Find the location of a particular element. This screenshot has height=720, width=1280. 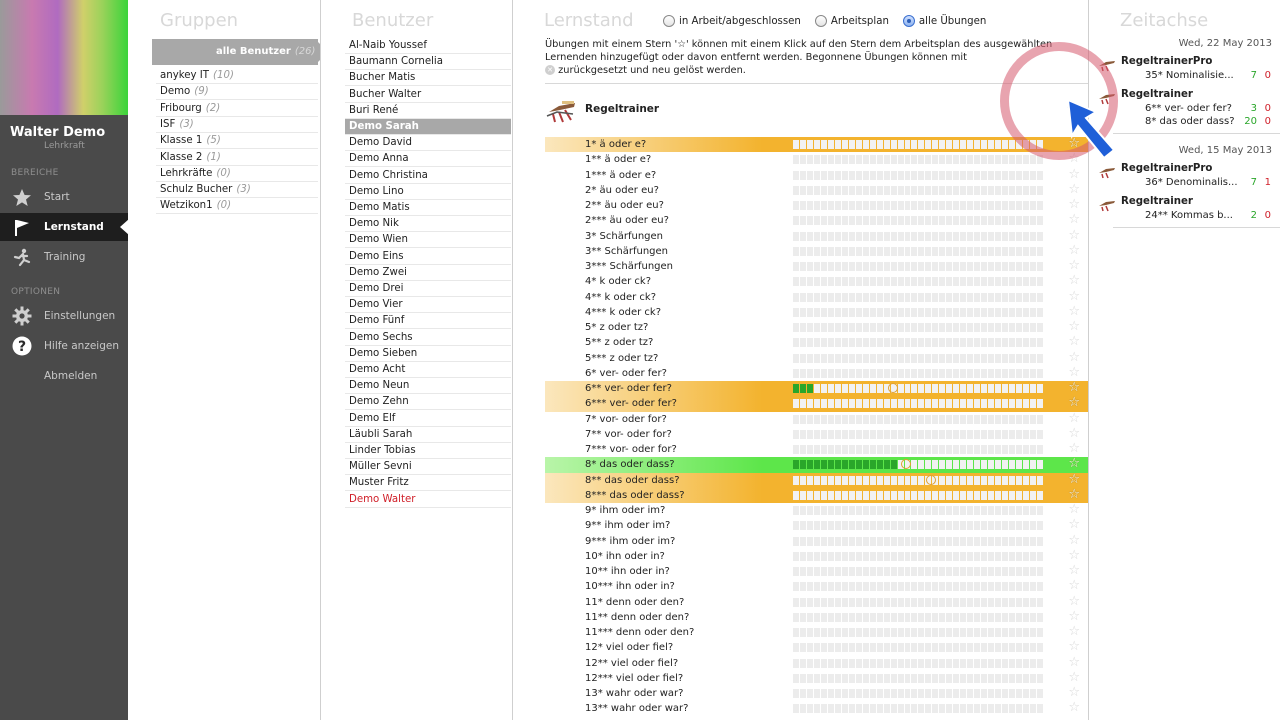

exercise-row: 10** ihn oder in? ☆ is located at coordinates (816, 571).